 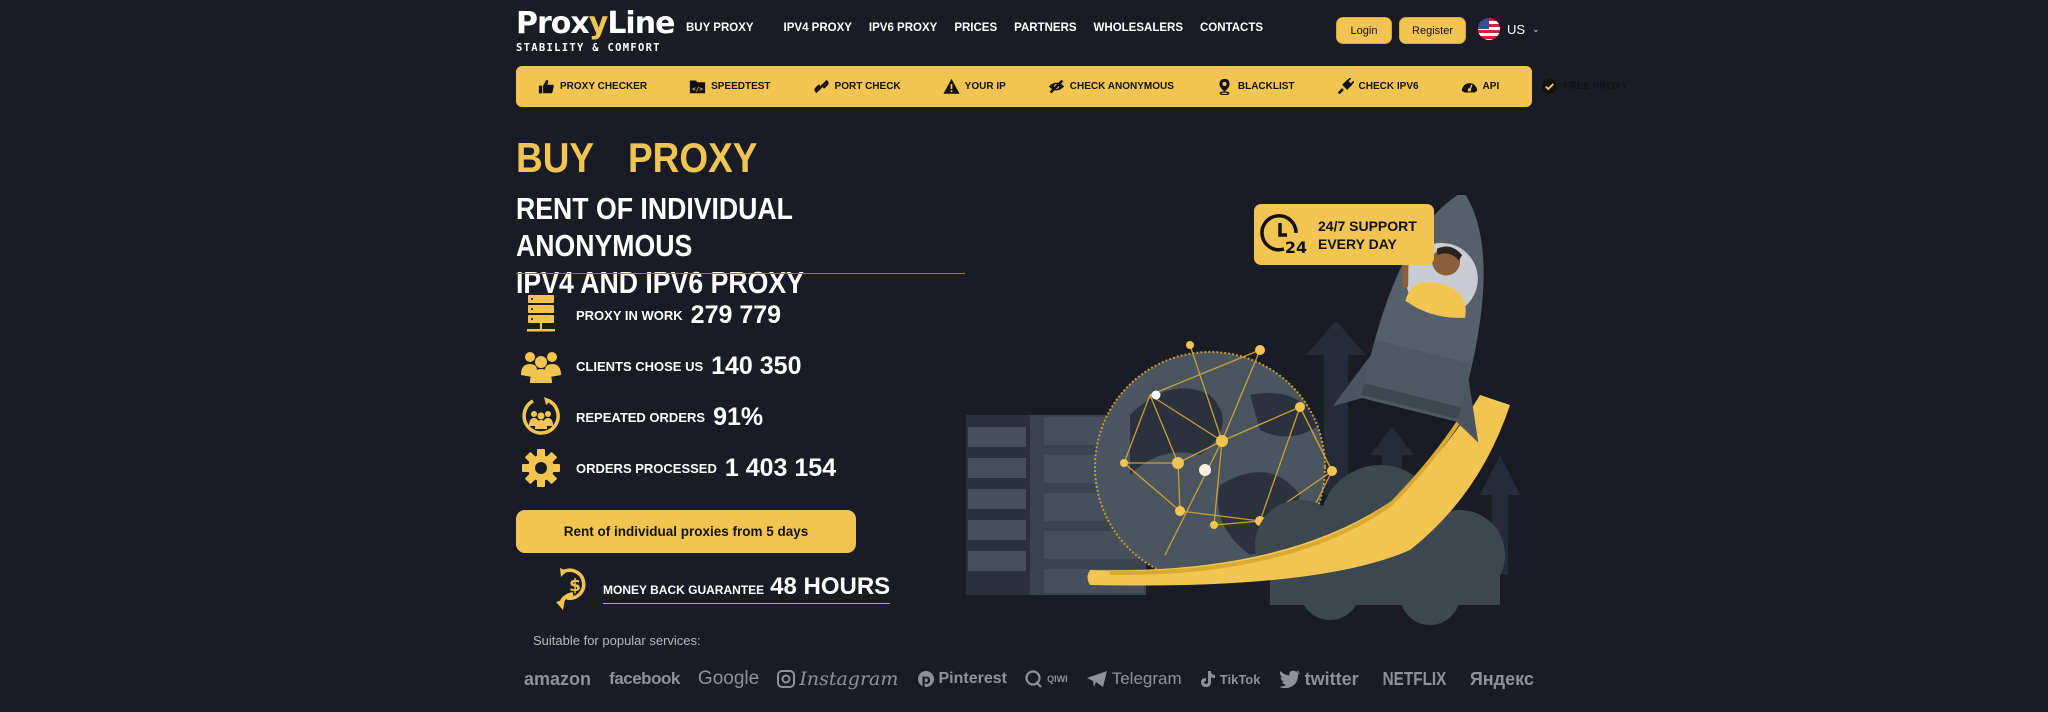 I want to click on tool-api: API, so click(x=1480, y=86).